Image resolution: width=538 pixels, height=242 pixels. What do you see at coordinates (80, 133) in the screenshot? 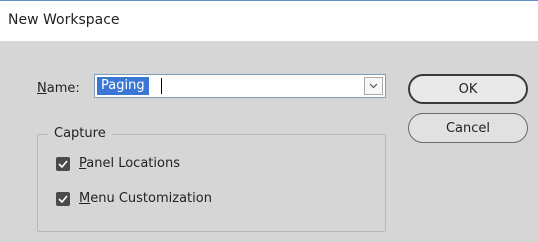
I see `capture-group-legend: Capture` at bounding box center [80, 133].